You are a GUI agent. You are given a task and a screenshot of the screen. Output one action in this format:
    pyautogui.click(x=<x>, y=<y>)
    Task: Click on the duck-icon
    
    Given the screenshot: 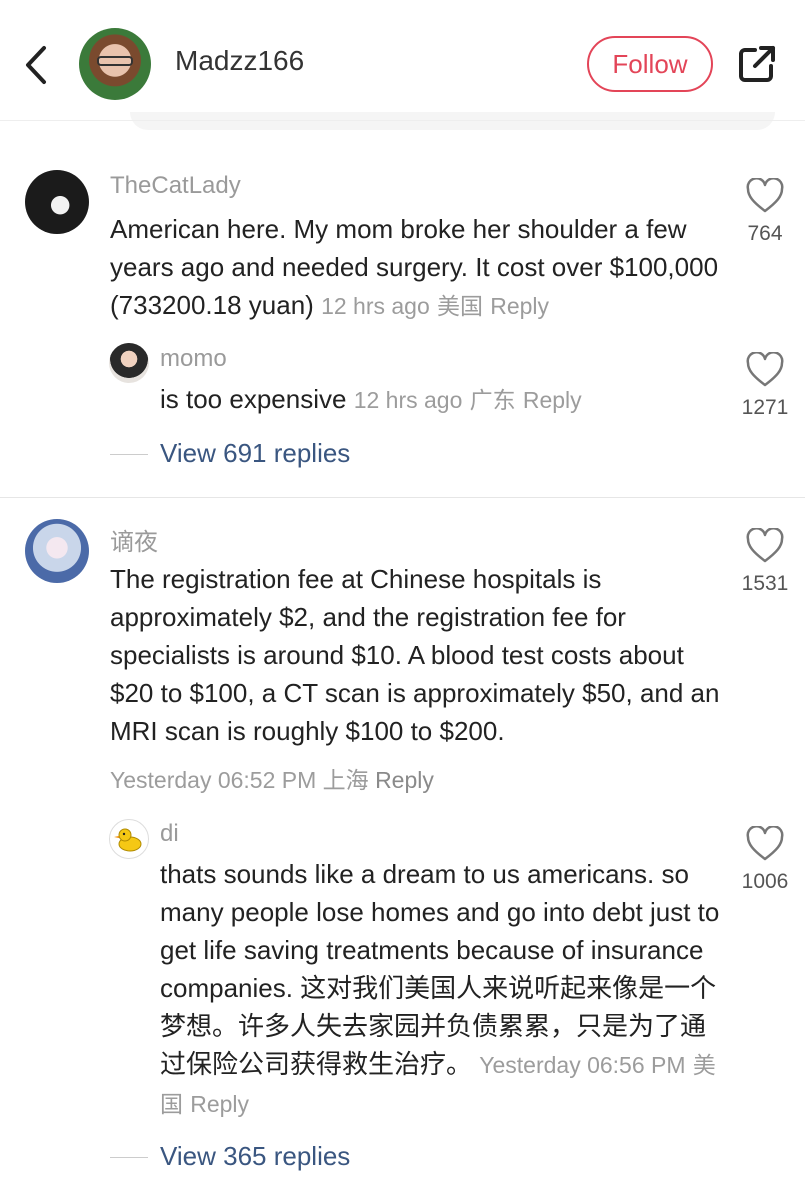 What is the action you would take?
    pyautogui.click(x=128, y=840)
    